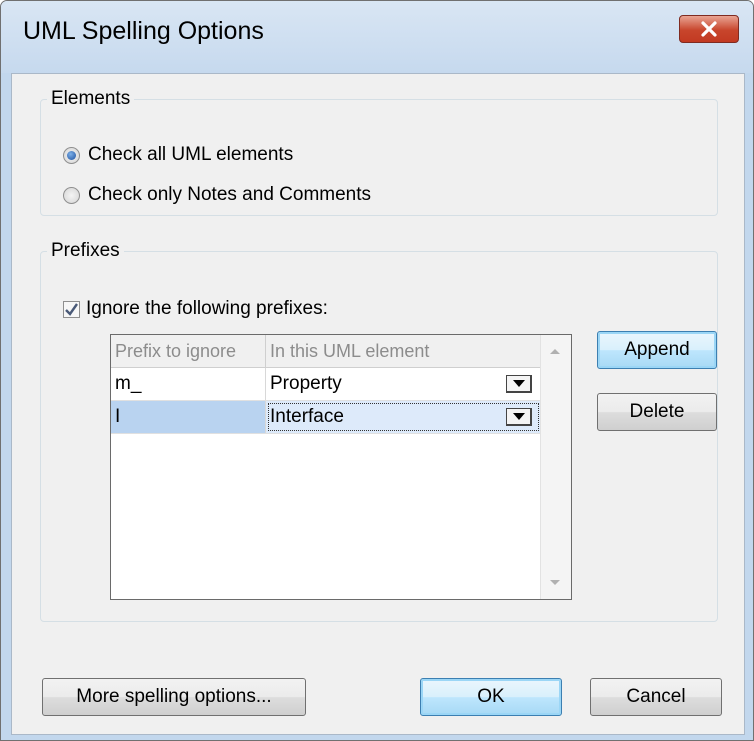 The image size is (754, 741). Describe the element at coordinates (555, 582) in the screenshot. I see `scroll-down-arrow-icon` at that location.